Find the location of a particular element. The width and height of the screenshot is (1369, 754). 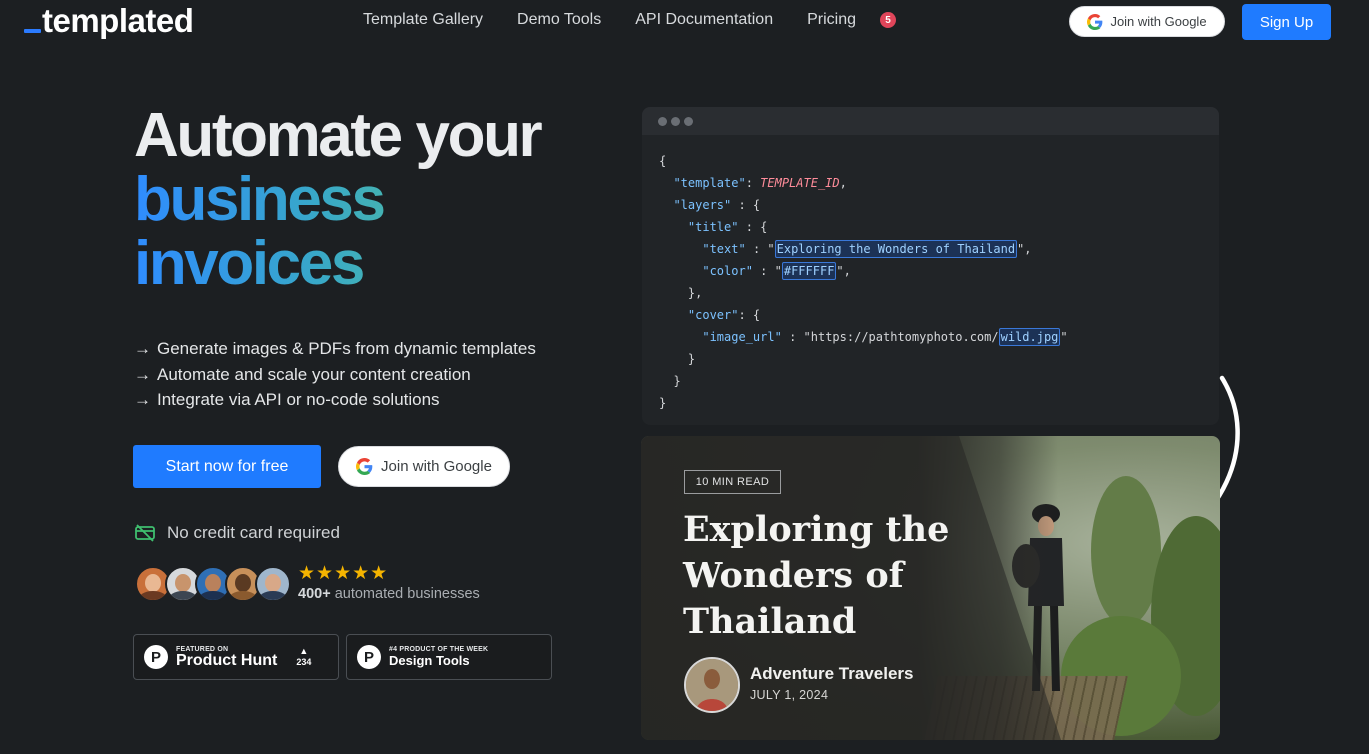

product-hunt-badge-text: FEATURED ON Product Hunt is located at coordinates (226, 657).